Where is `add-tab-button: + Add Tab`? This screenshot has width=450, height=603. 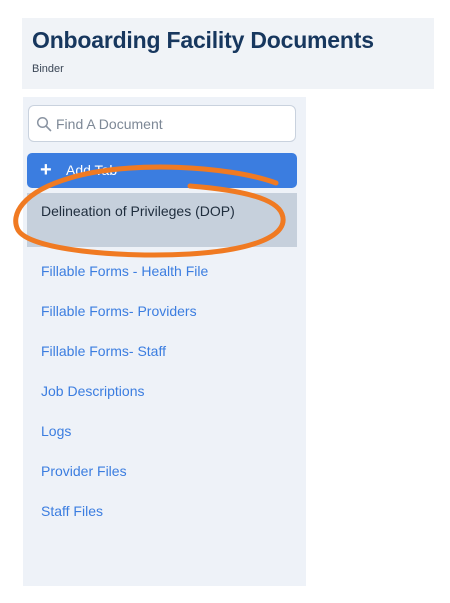
add-tab-button: + Add Tab is located at coordinates (162, 170).